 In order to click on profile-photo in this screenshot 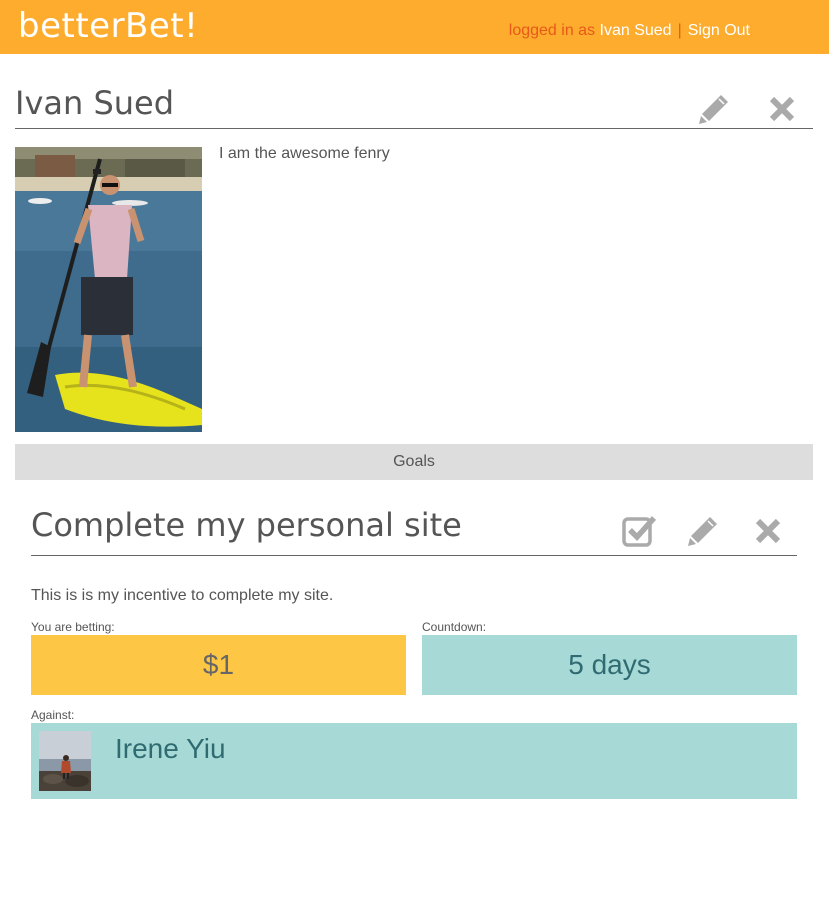, I will do `click(108, 289)`.